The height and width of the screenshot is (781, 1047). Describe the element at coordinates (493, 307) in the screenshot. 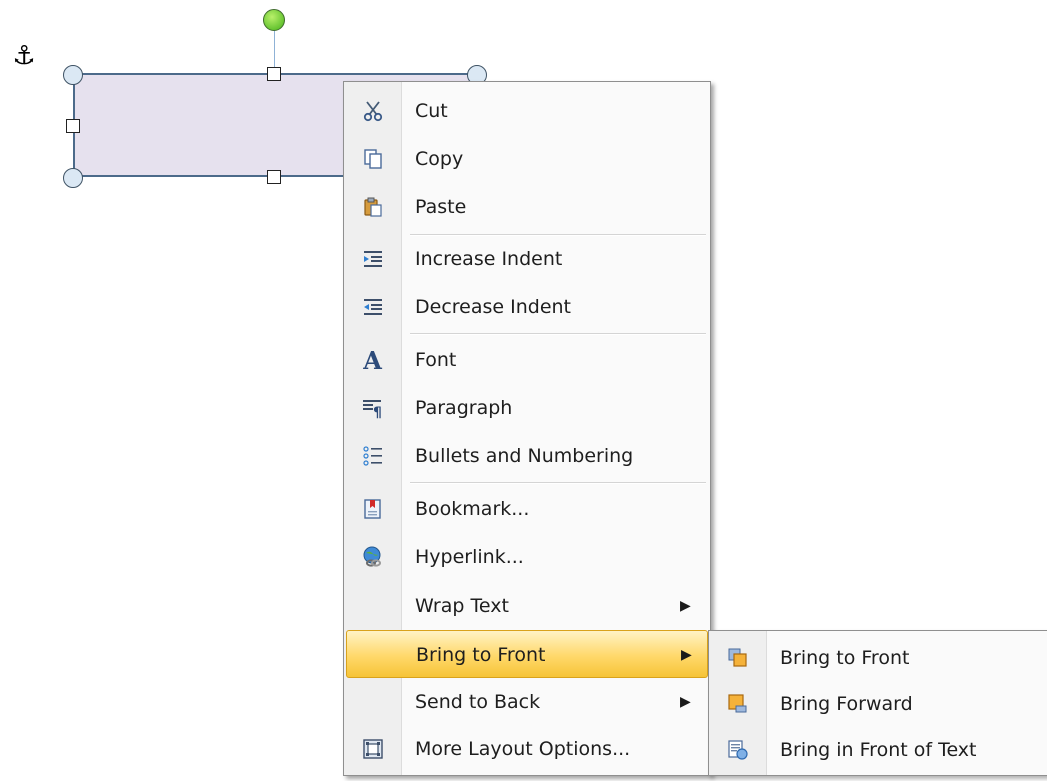

I see `menu-item-label: Decrease Indent` at that location.